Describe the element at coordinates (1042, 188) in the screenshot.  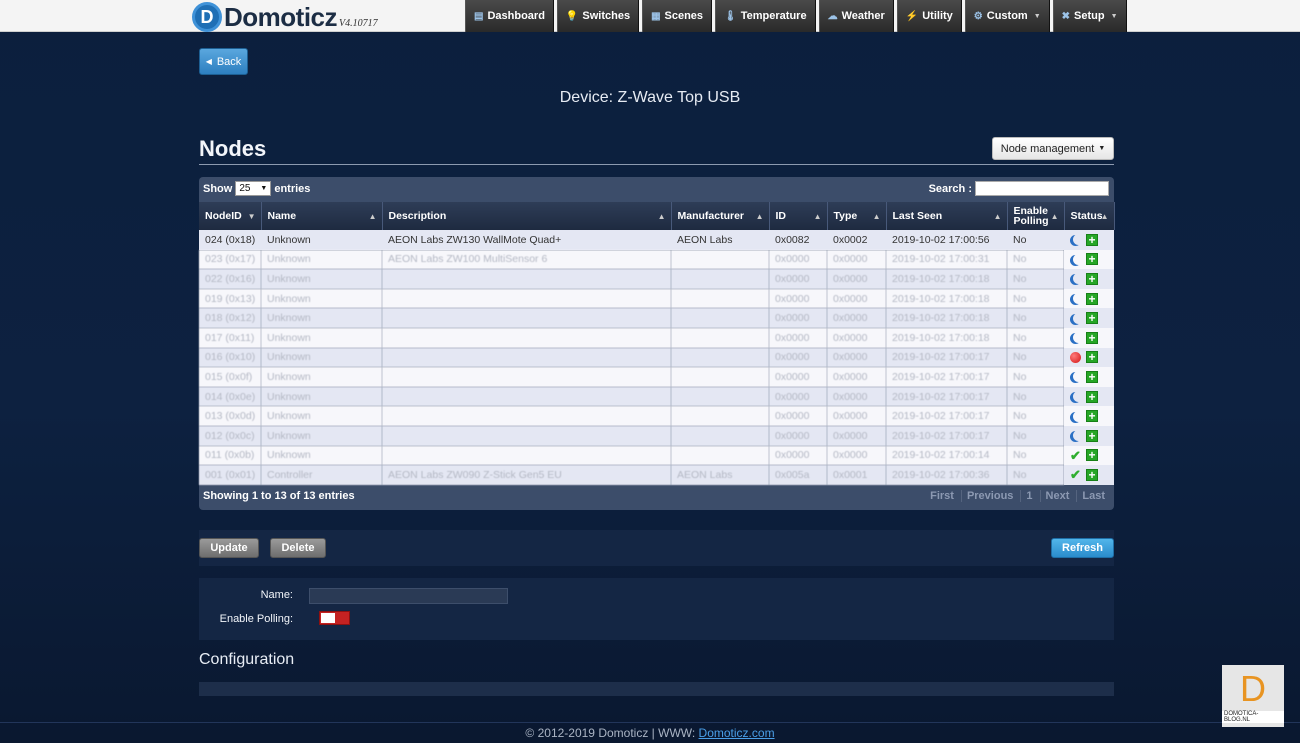
I see `search-input` at that location.